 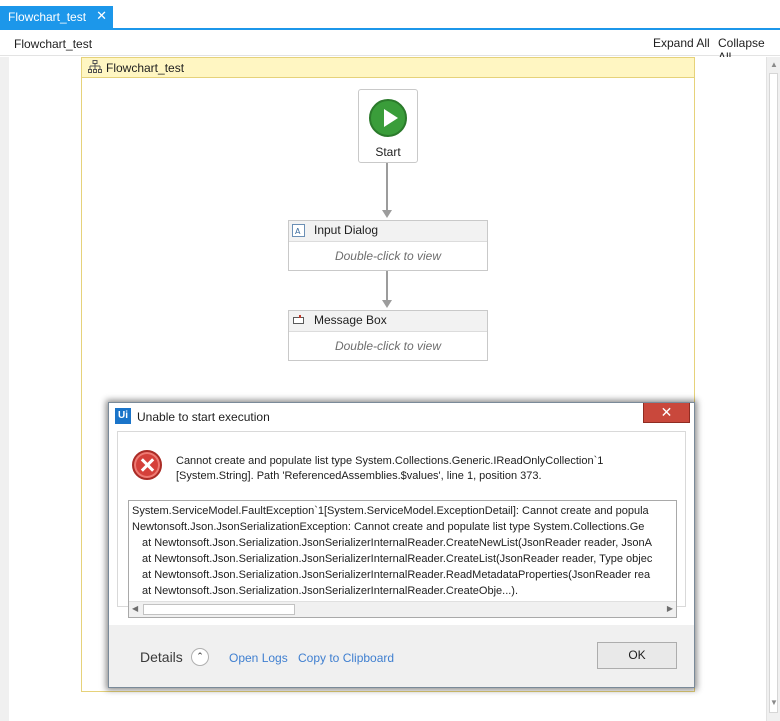 What do you see at coordinates (402, 609) in the screenshot?
I see `horizontal-scrollbar: ◀ ▶` at bounding box center [402, 609].